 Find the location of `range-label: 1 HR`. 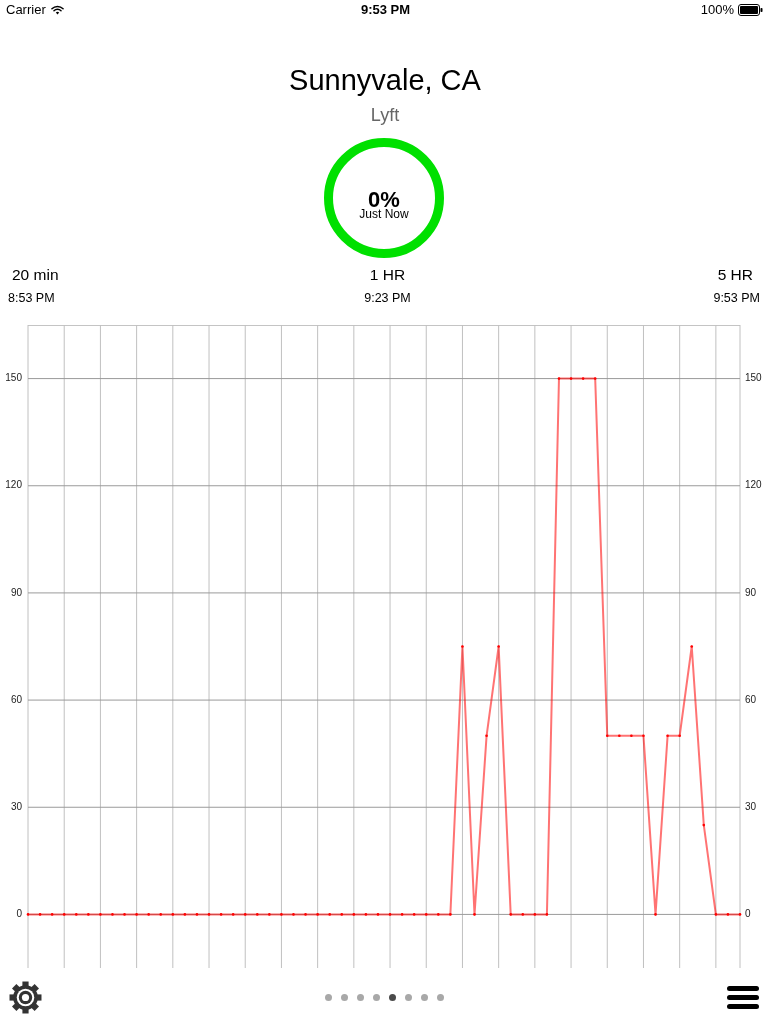

range-label: 1 HR is located at coordinates (387, 275).